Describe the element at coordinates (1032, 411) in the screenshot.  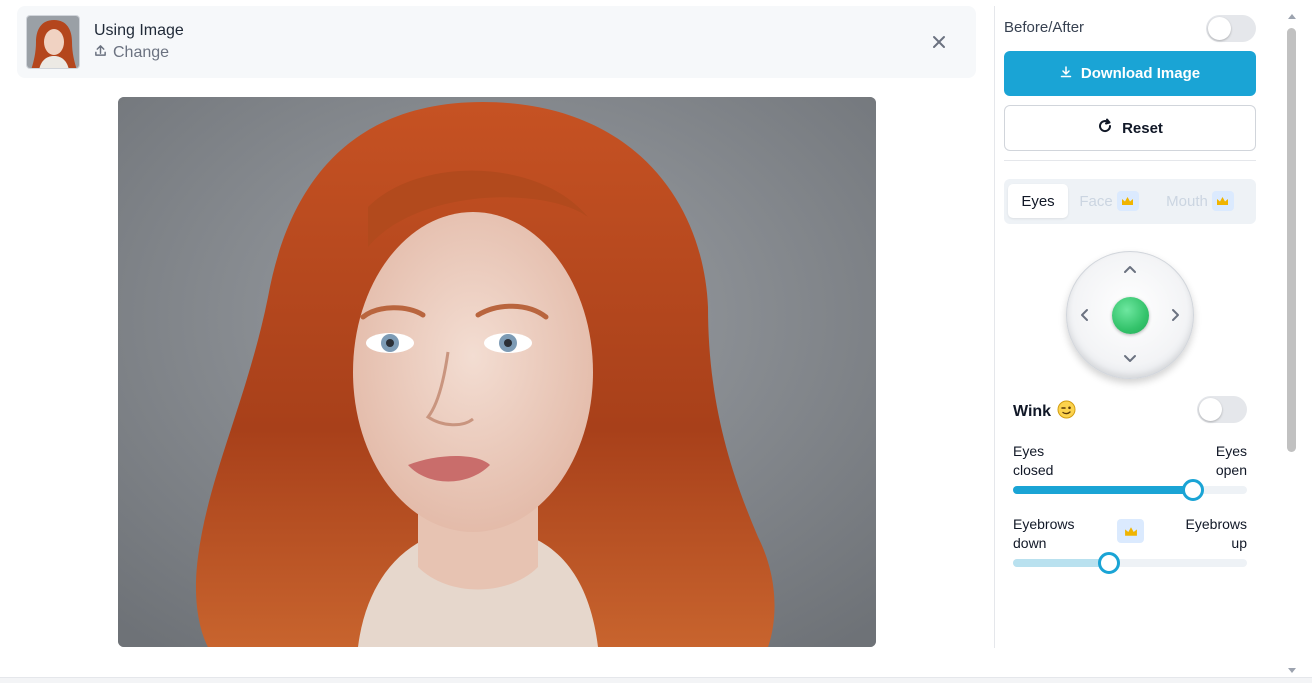
I see `wink-label: Wink` at that location.